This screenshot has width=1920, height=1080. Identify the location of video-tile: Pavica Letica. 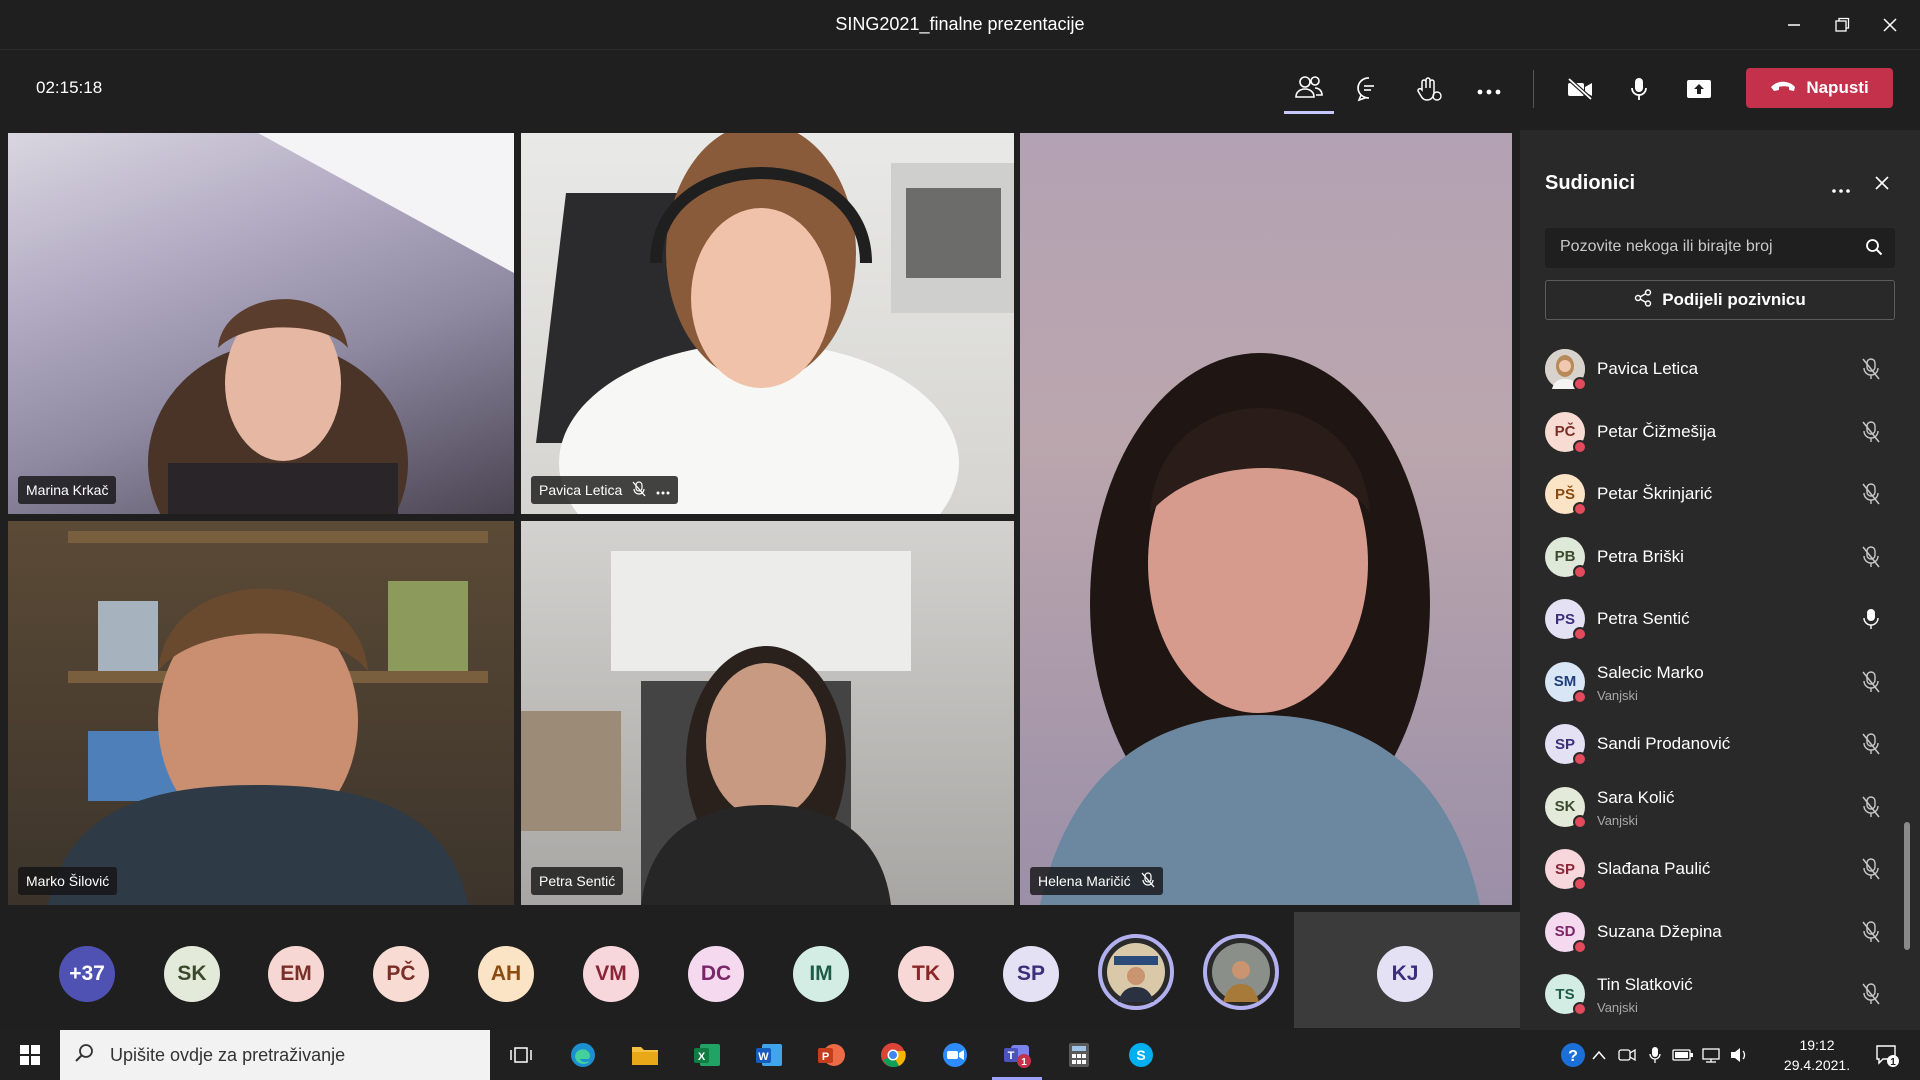
(767, 323).